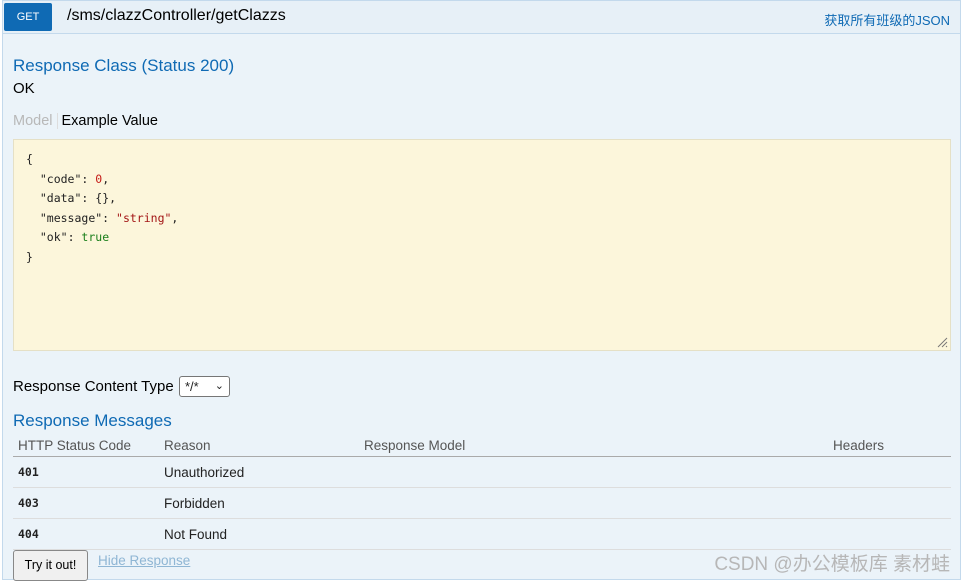  Describe the element at coordinates (74, 237) in the screenshot. I see `json-line: "ok": true` at that location.